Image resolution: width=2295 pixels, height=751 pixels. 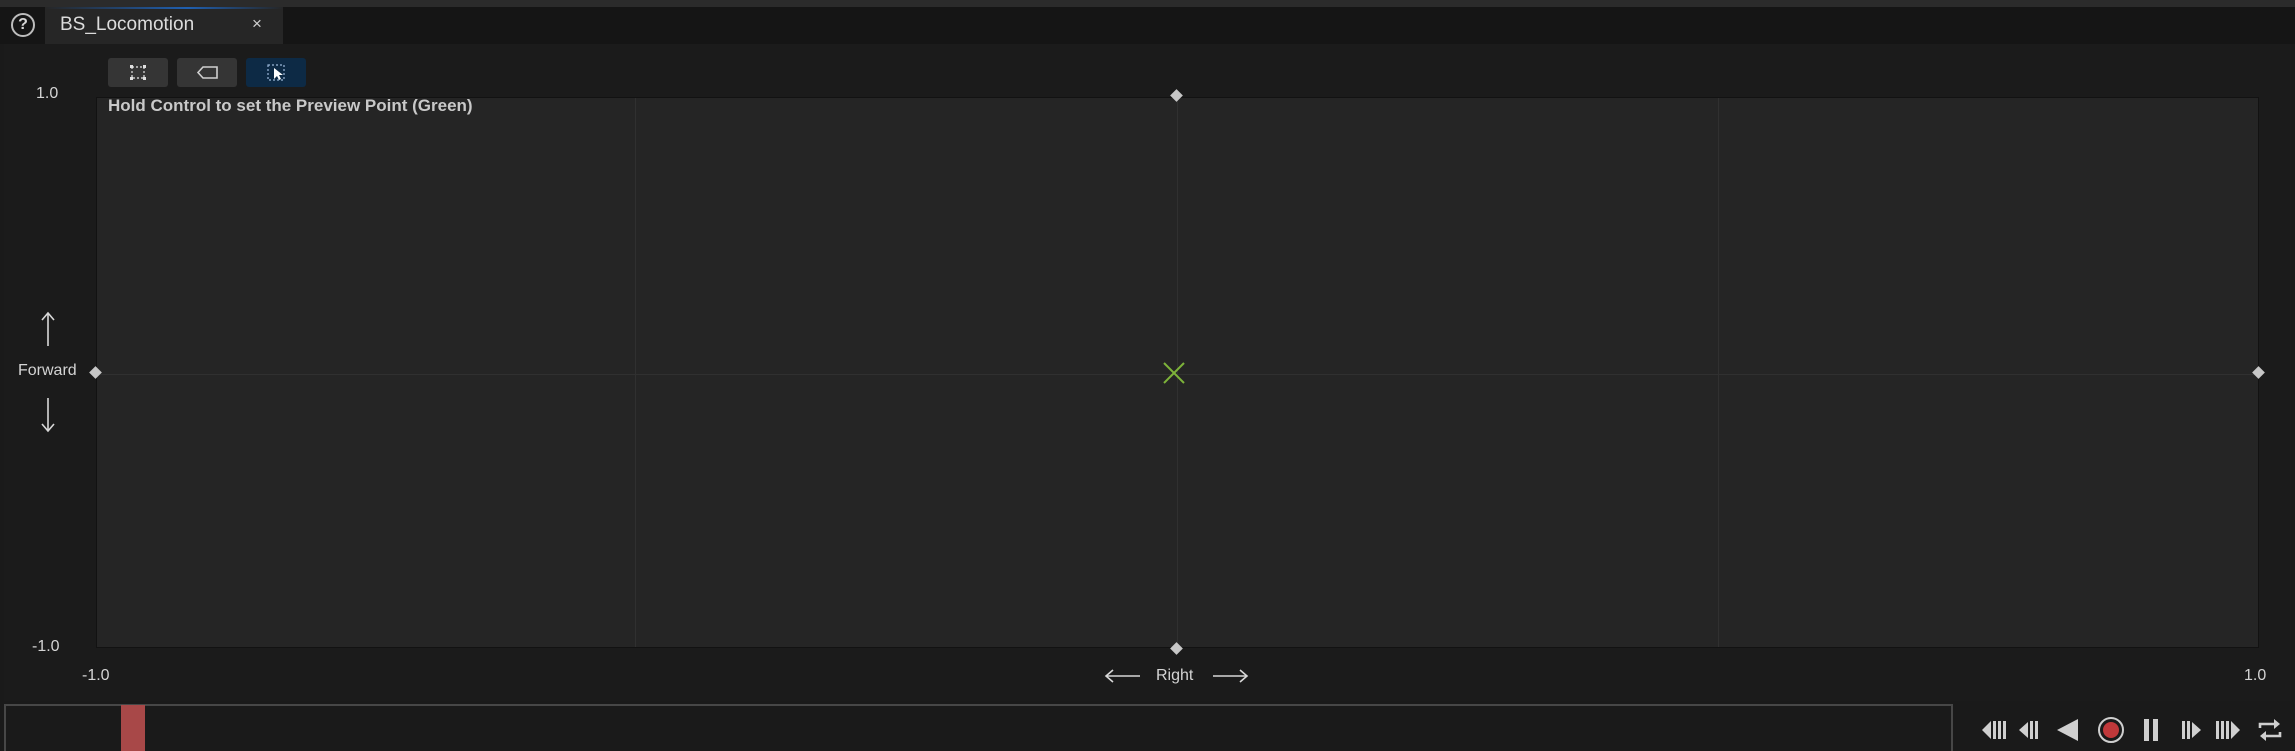 I want to click on tab-strip, so click(x=1147, y=25).